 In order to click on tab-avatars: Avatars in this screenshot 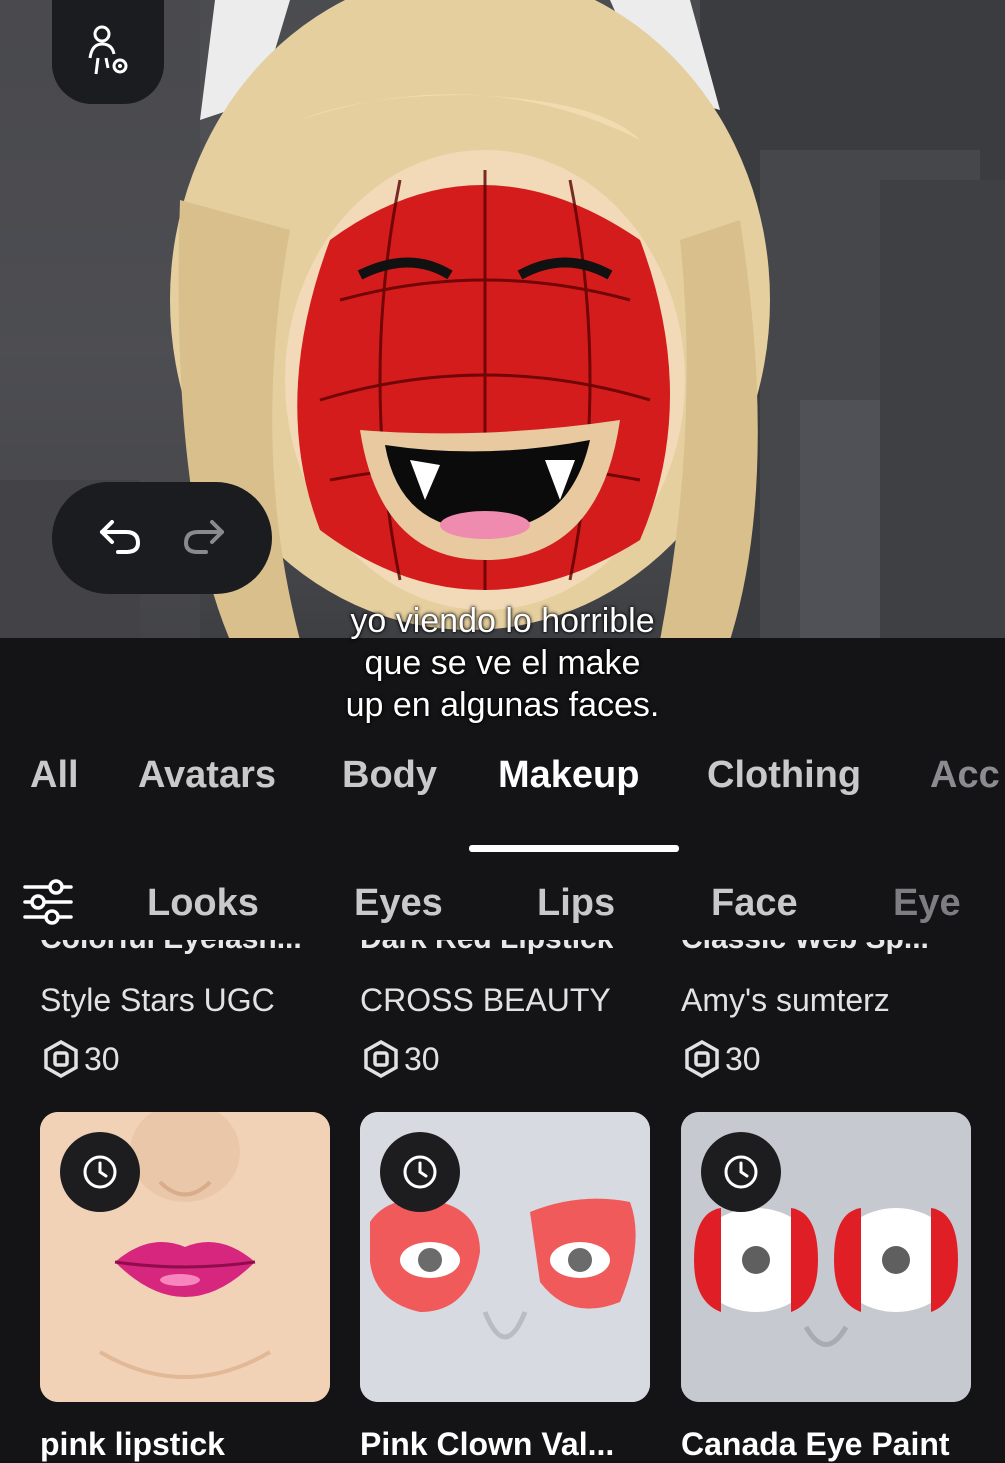, I will do `click(207, 775)`.